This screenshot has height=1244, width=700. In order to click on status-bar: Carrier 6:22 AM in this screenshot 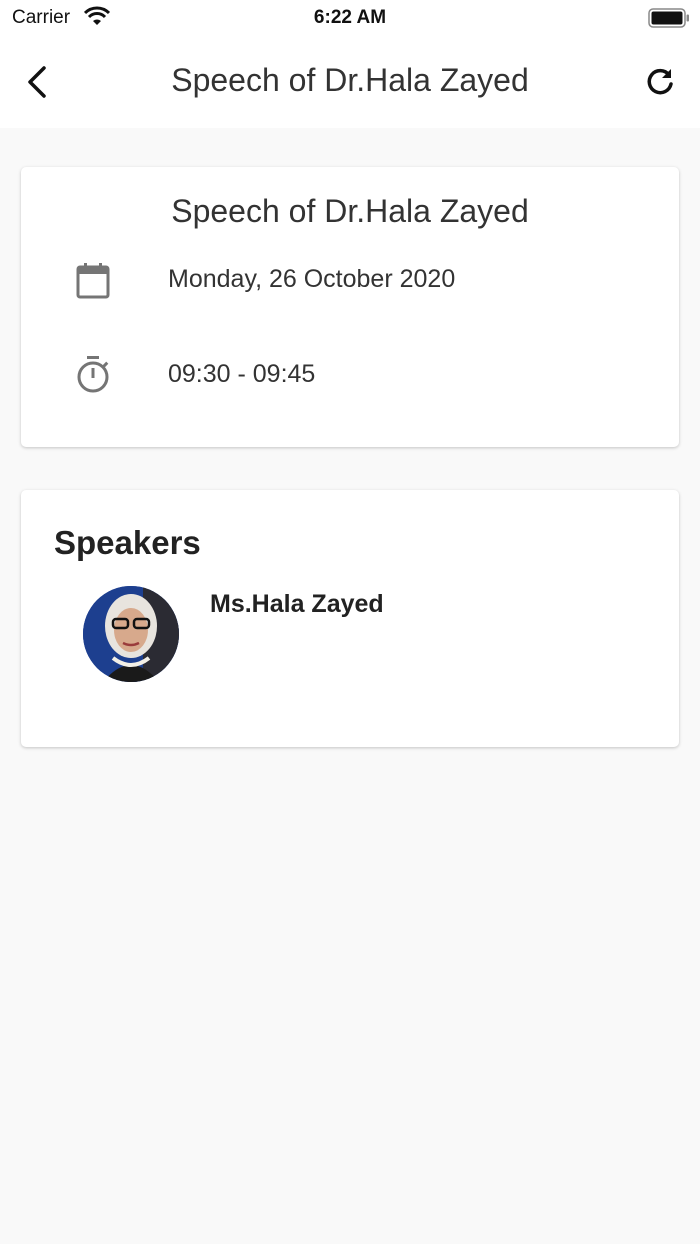, I will do `click(350, 20)`.